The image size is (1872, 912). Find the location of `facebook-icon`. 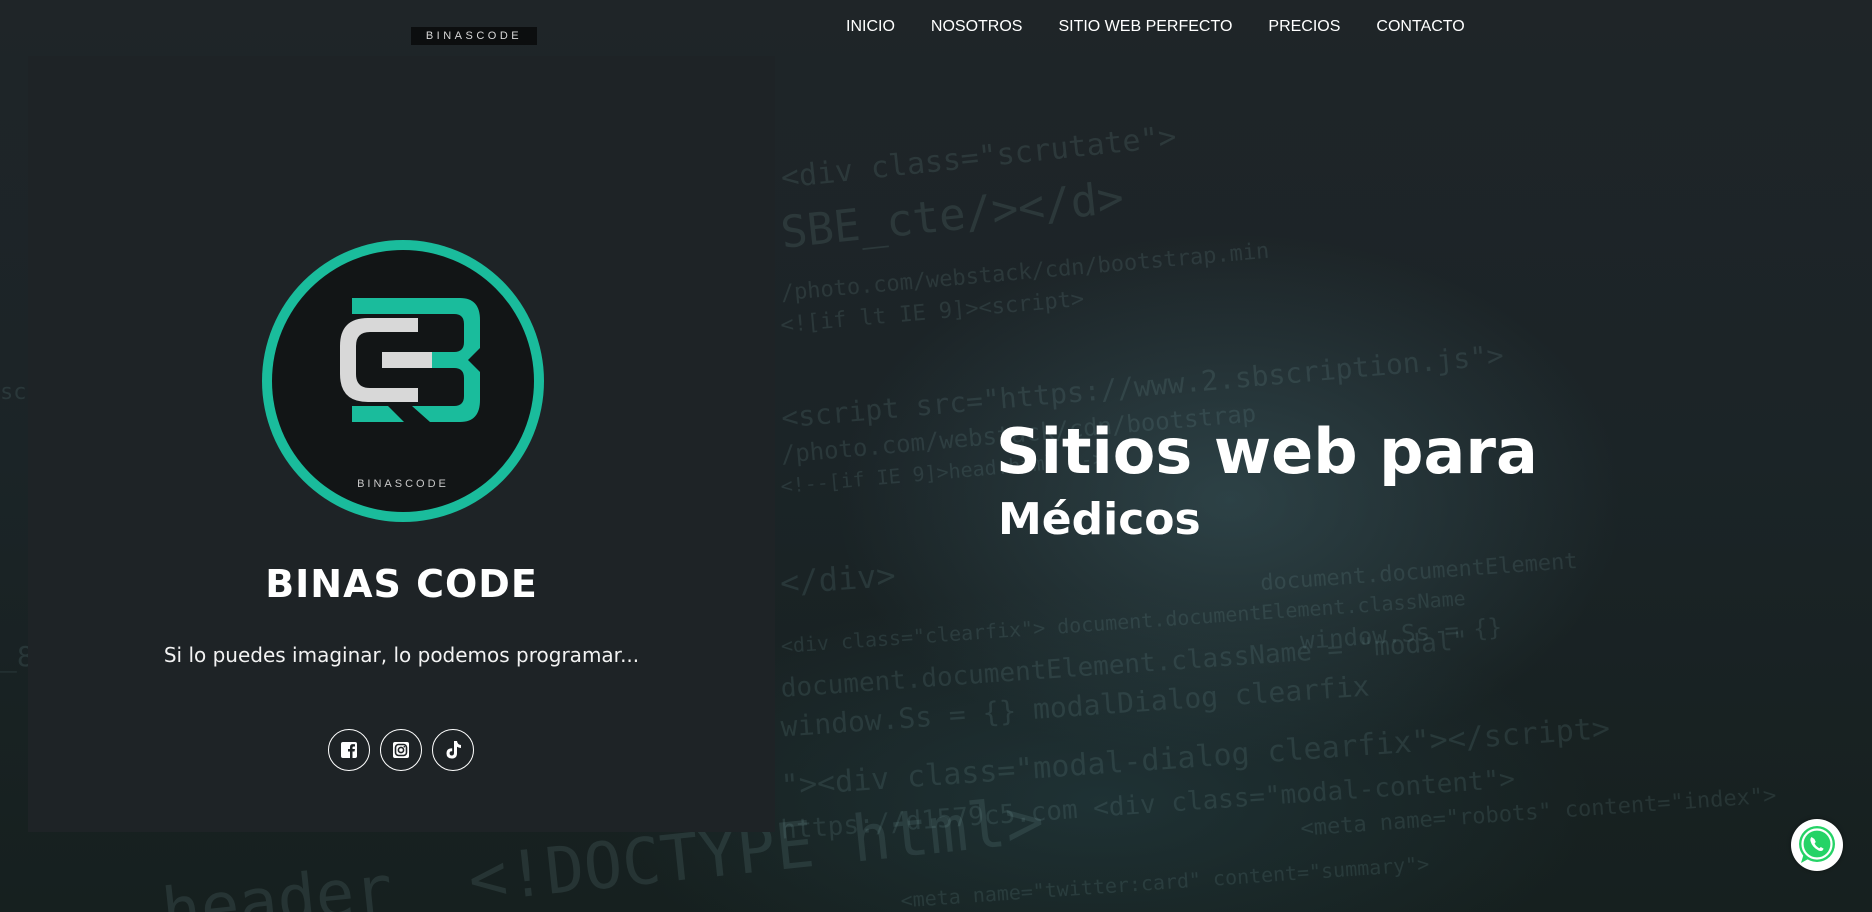

facebook-icon is located at coordinates (349, 750).